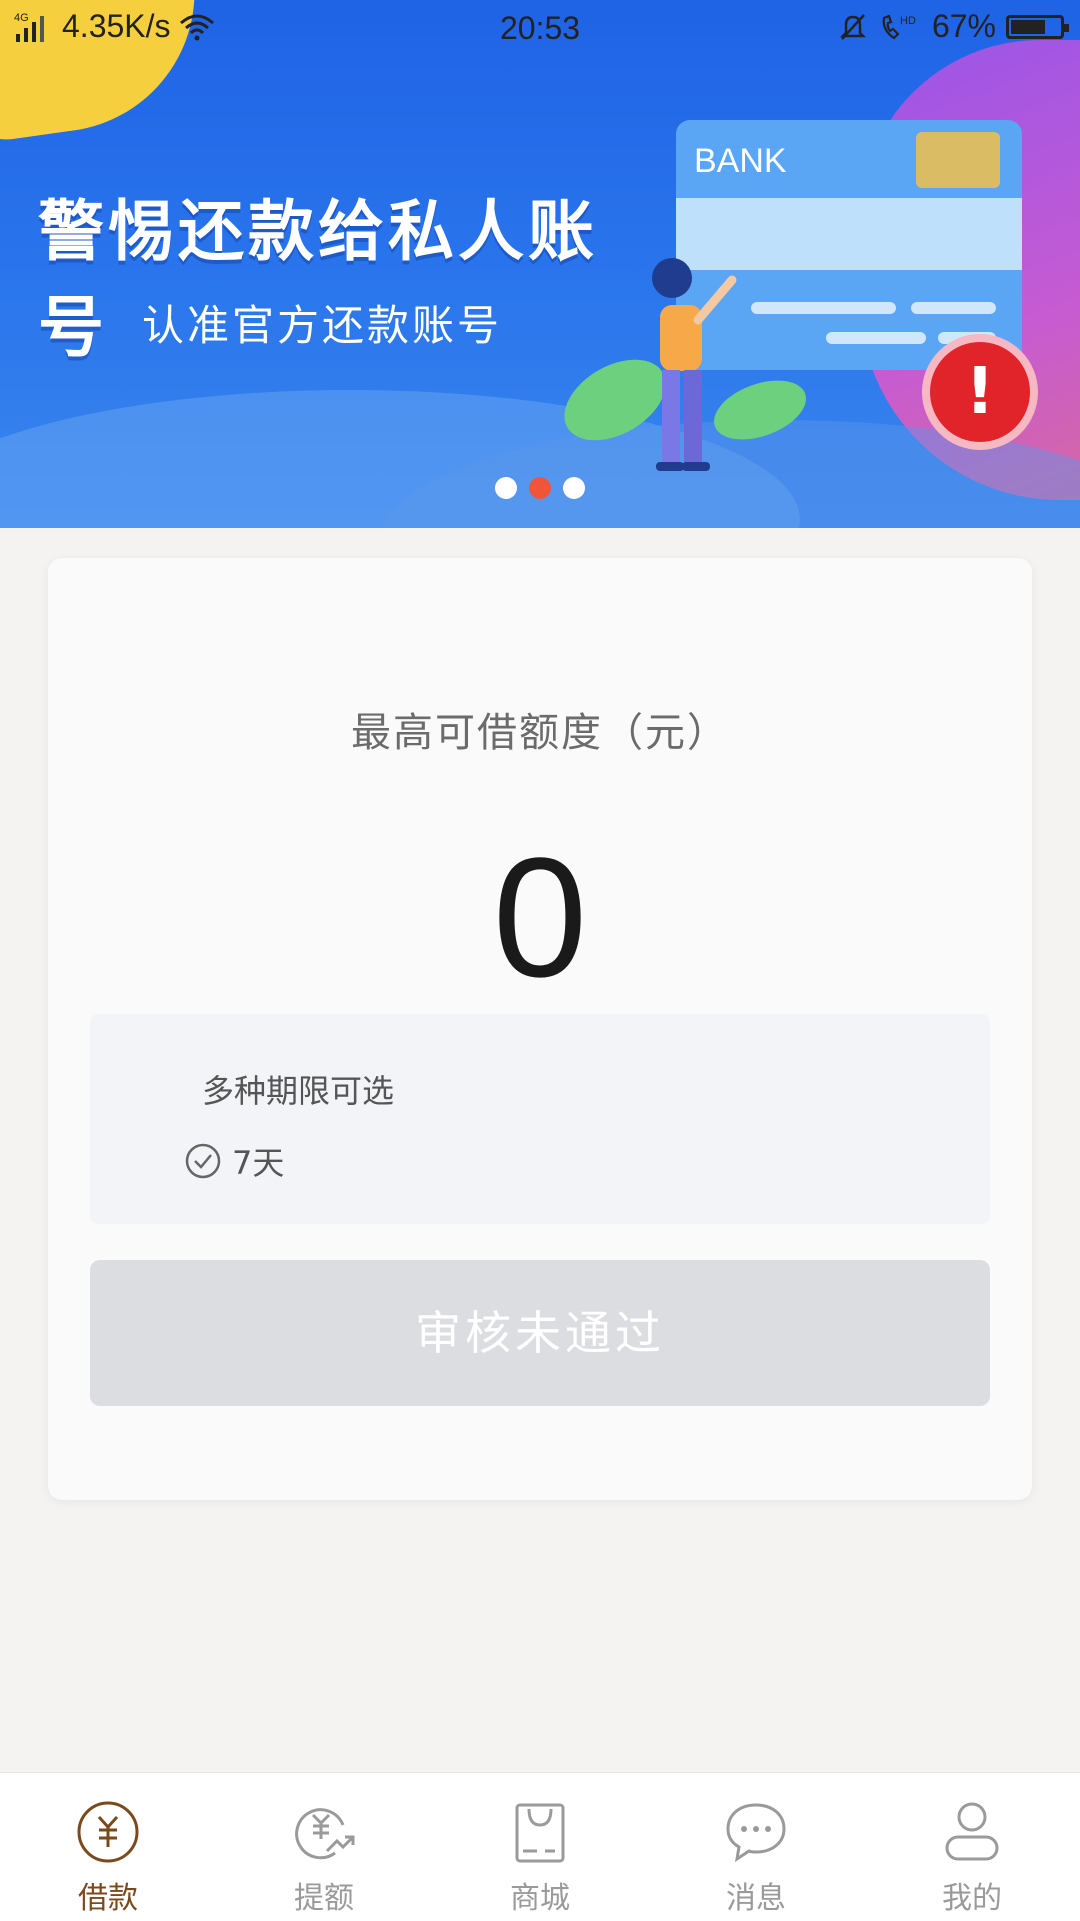  I want to click on carousel-indicator, so click(540, 490).